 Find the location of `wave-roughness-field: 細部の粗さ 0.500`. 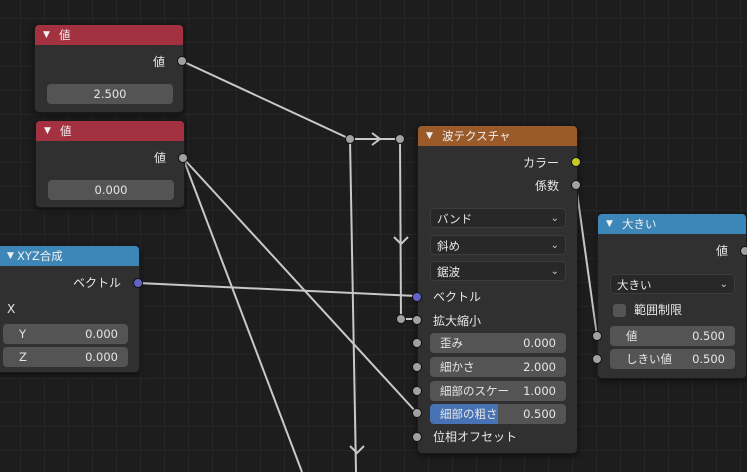

wave-roughness-field: 細部の粗さ 0.500 is located at coordinates (498, 414).